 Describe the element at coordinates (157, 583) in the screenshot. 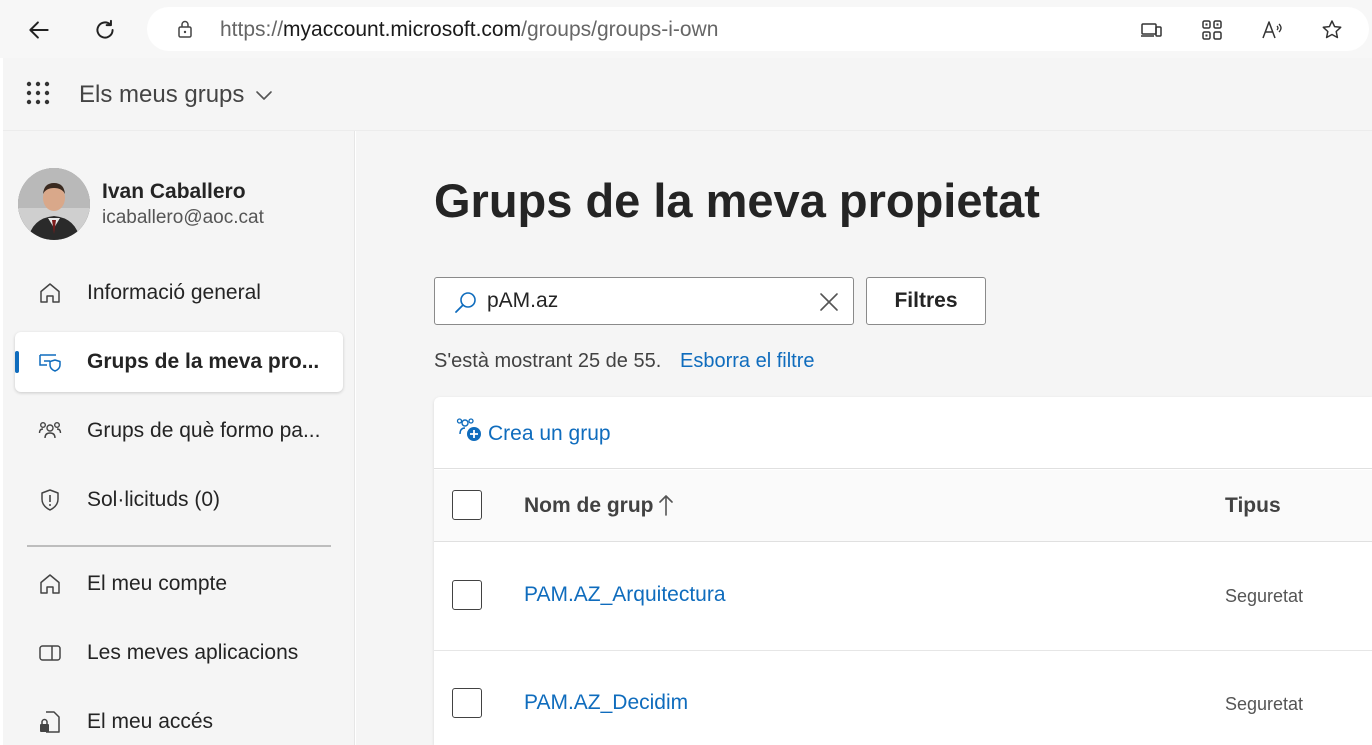

I see `sidebar-item-label: El meu compte` at that location.